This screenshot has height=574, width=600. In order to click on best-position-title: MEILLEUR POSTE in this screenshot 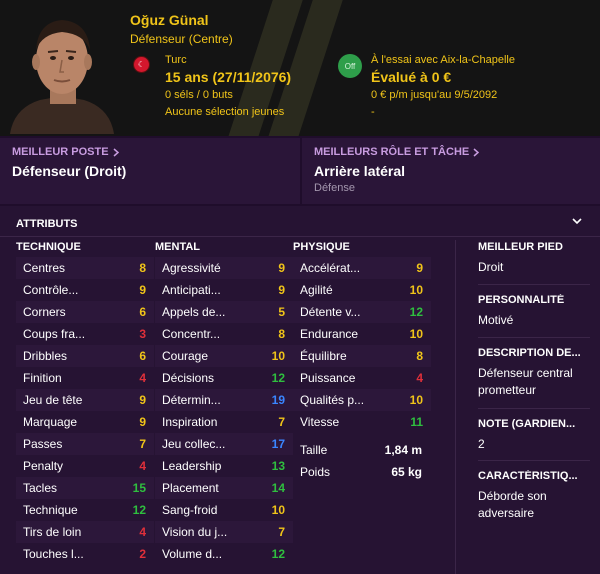, I will do `click(60, 152)`.